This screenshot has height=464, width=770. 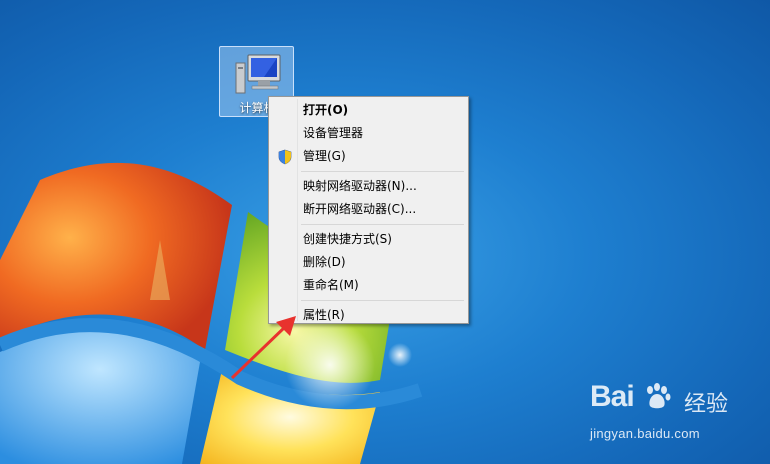 I want to click on watermark-brand-suffix: 经验, so click(x=706, y=404).